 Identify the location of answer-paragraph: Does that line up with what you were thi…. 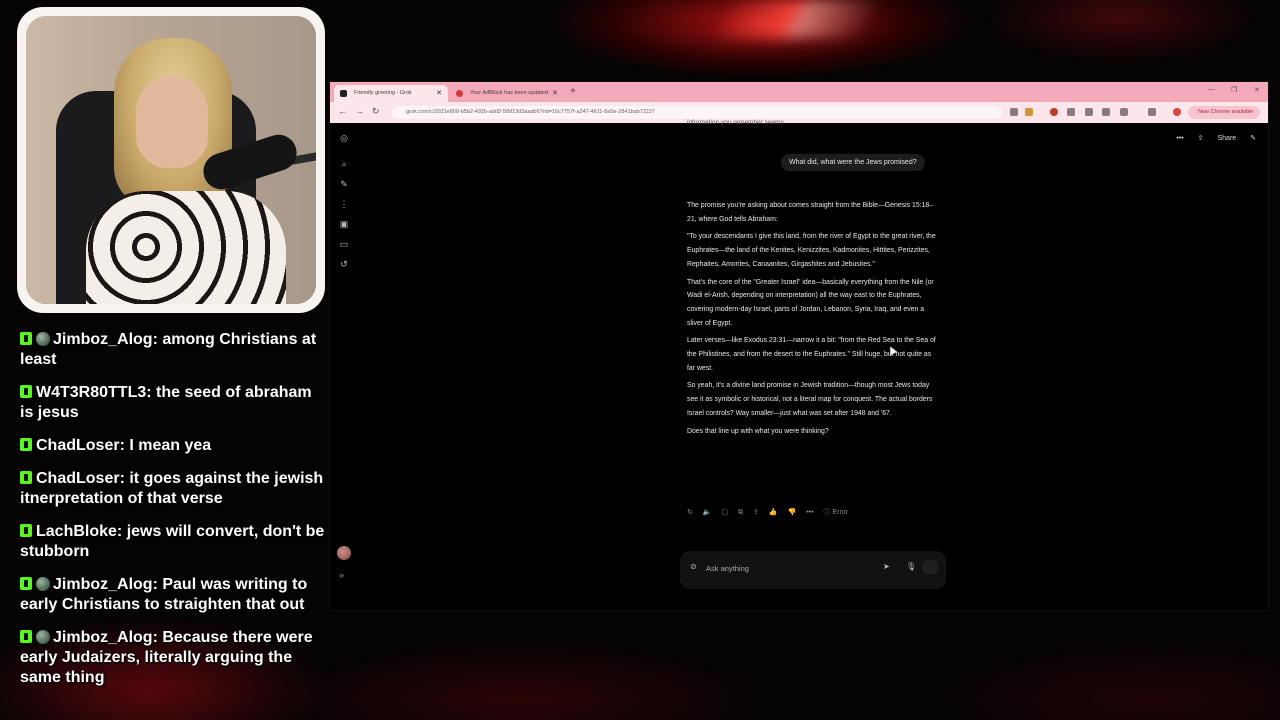
(758, 431).